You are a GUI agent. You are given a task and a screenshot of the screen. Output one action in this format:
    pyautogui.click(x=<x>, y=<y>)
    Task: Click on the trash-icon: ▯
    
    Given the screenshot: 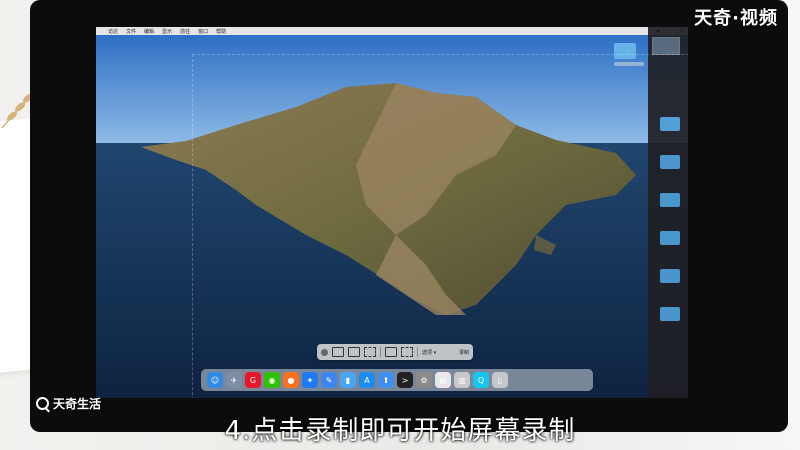 What is the action you would take?
    pyautogui.click(x=500, y=380)
    